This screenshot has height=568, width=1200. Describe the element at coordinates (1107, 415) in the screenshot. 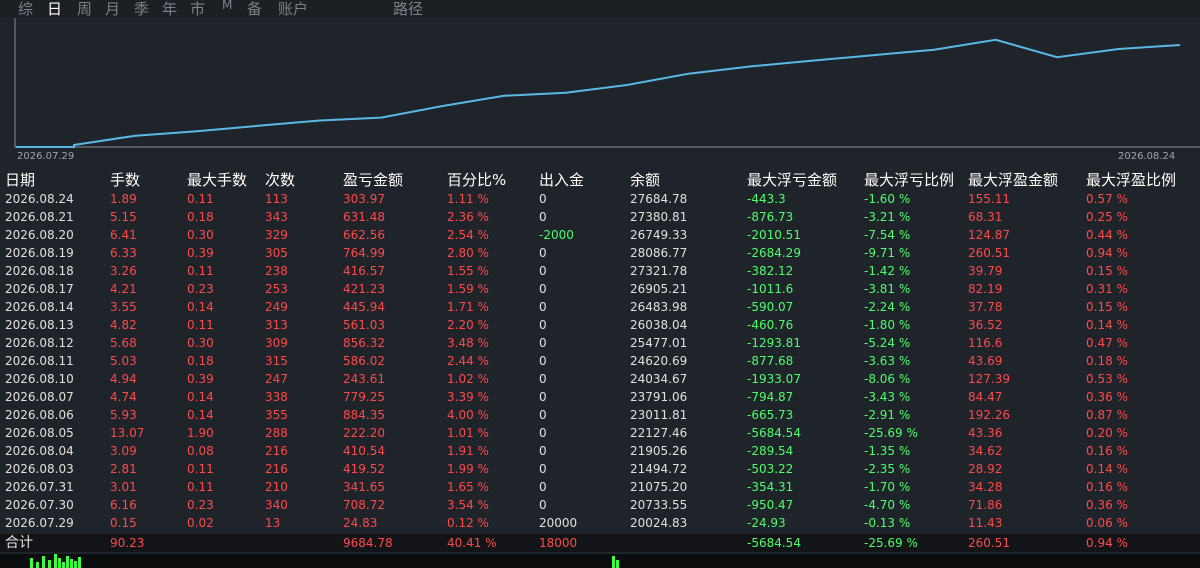

I see `table-cell: 0.87 %` at that location.